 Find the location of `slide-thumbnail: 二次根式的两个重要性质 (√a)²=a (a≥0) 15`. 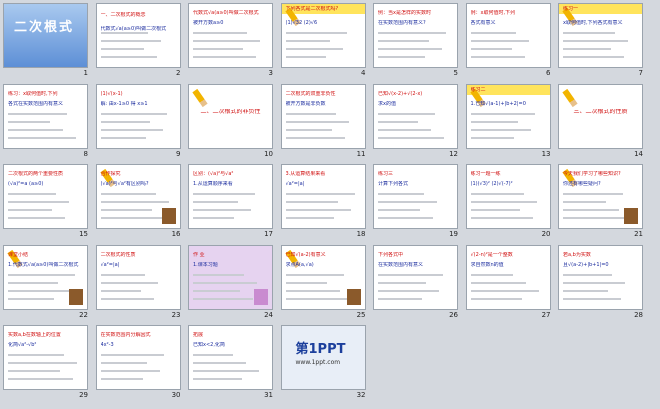

slide-thumbnail: 二次根式的两个重要性质 (√a)²=a (a≥0) 15 is located at coordinates (49, 204).